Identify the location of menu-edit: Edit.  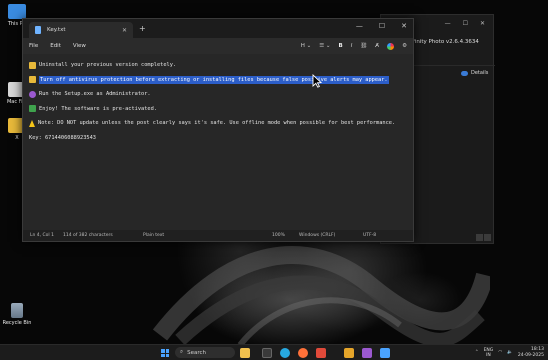
(55, 46).